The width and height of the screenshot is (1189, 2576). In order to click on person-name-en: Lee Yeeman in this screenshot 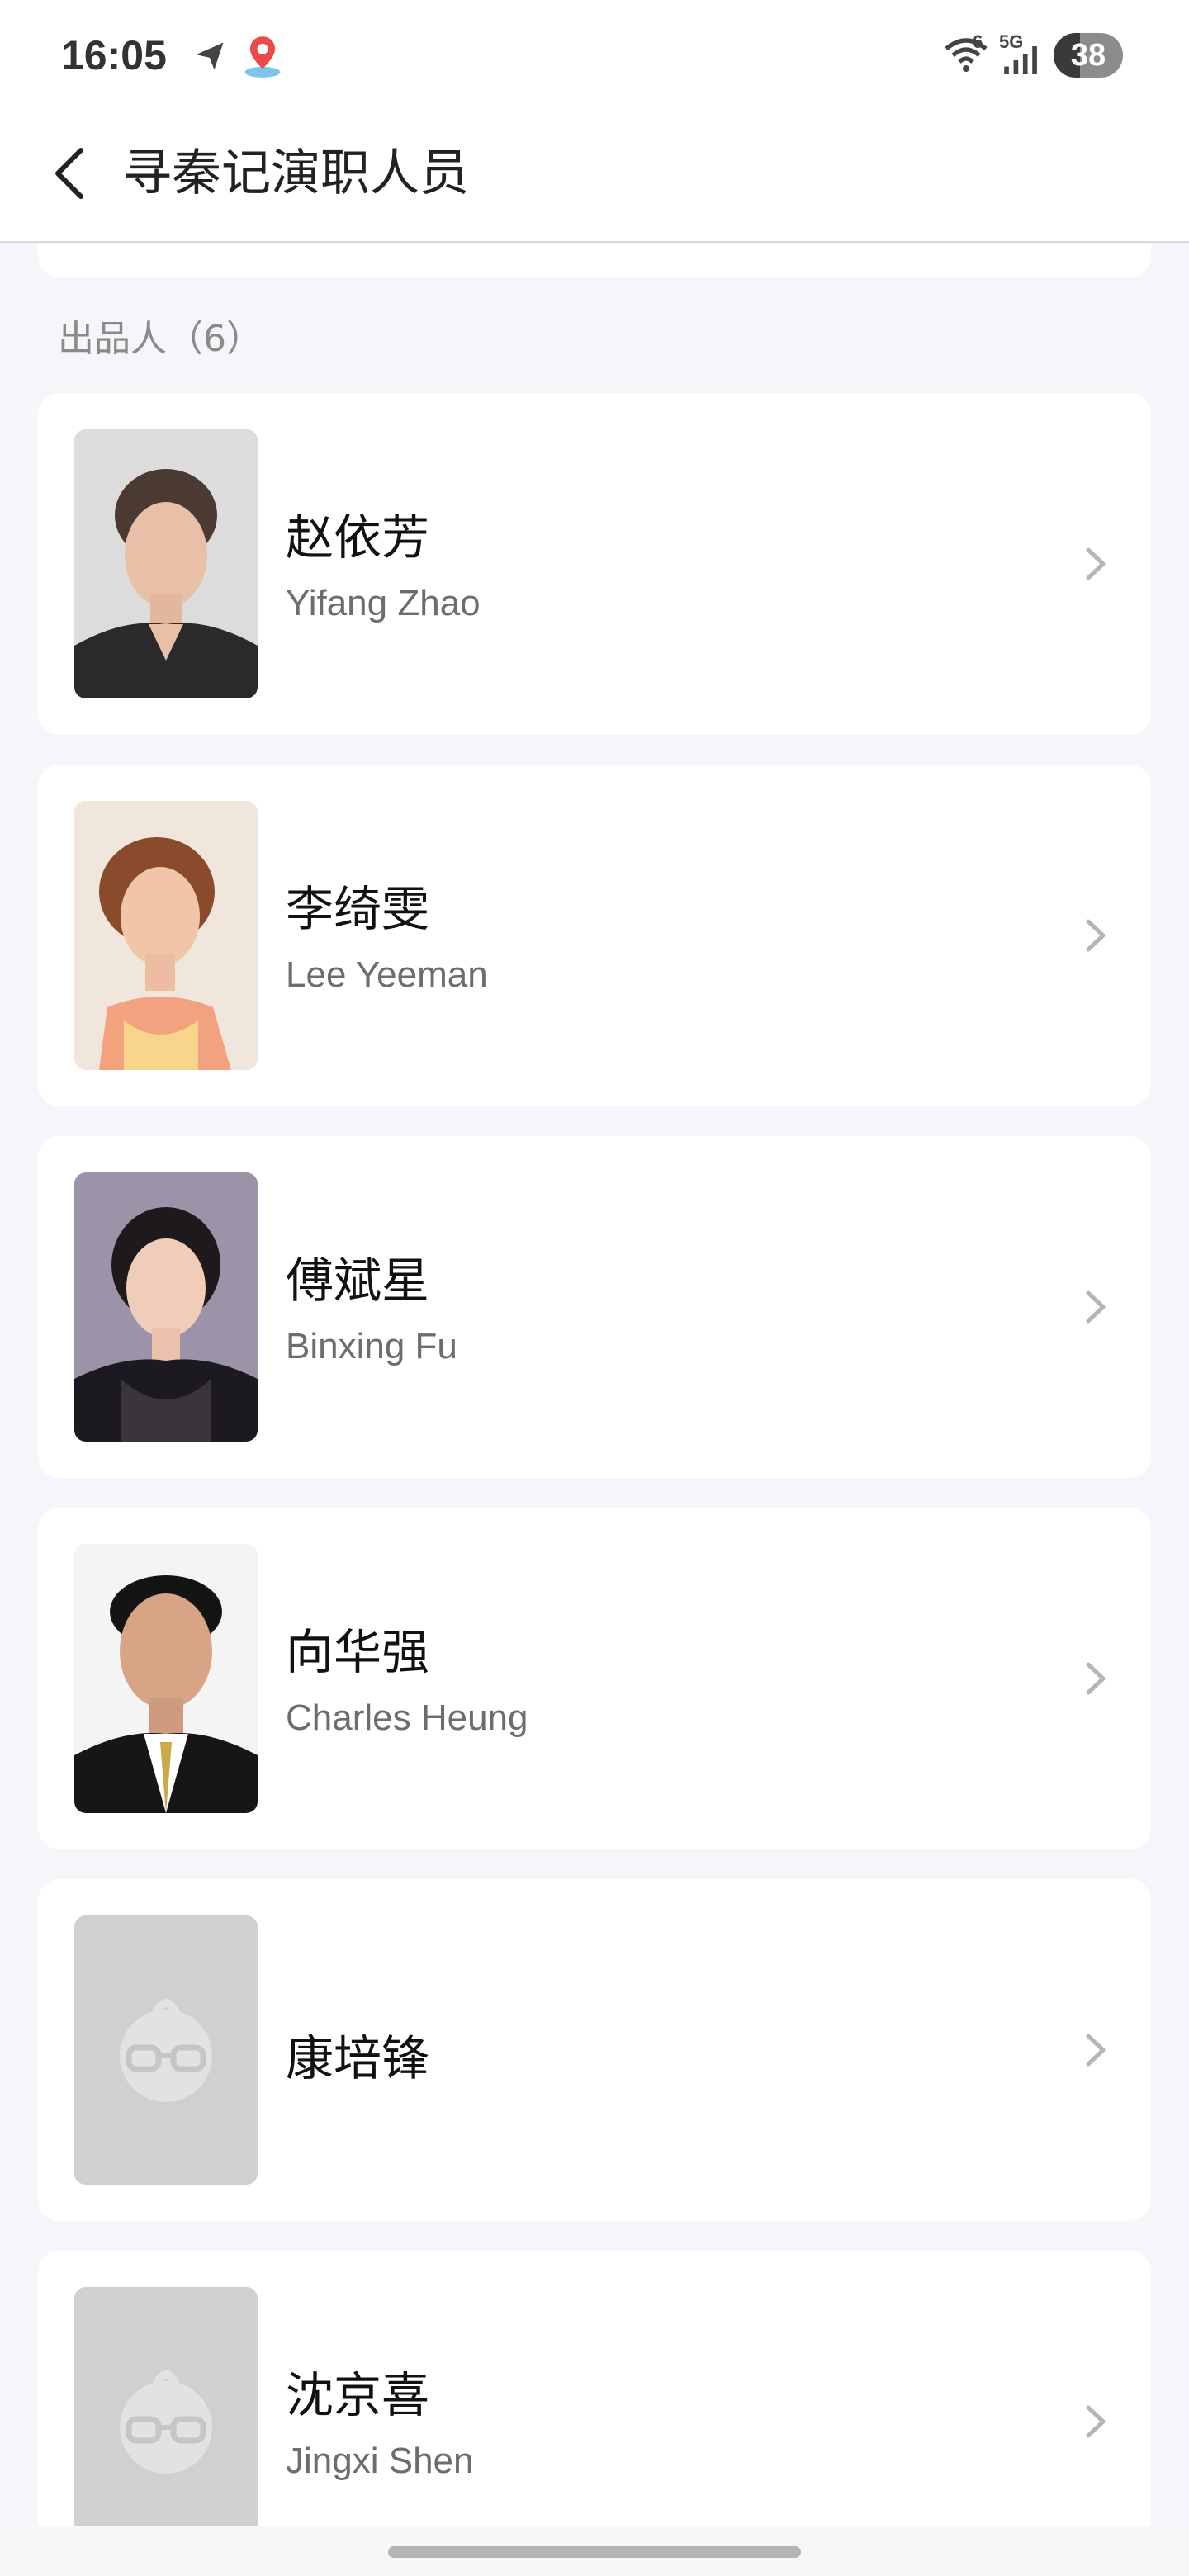, I will do `click(387, 974)`.